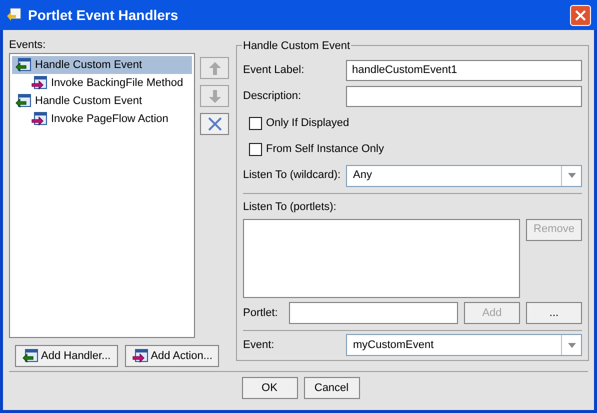 The width and height of the screenshot is (597, 413). Describe the element at coordinates (214, 68) in the screenshot. I see `up-arrow-icon` at that location.